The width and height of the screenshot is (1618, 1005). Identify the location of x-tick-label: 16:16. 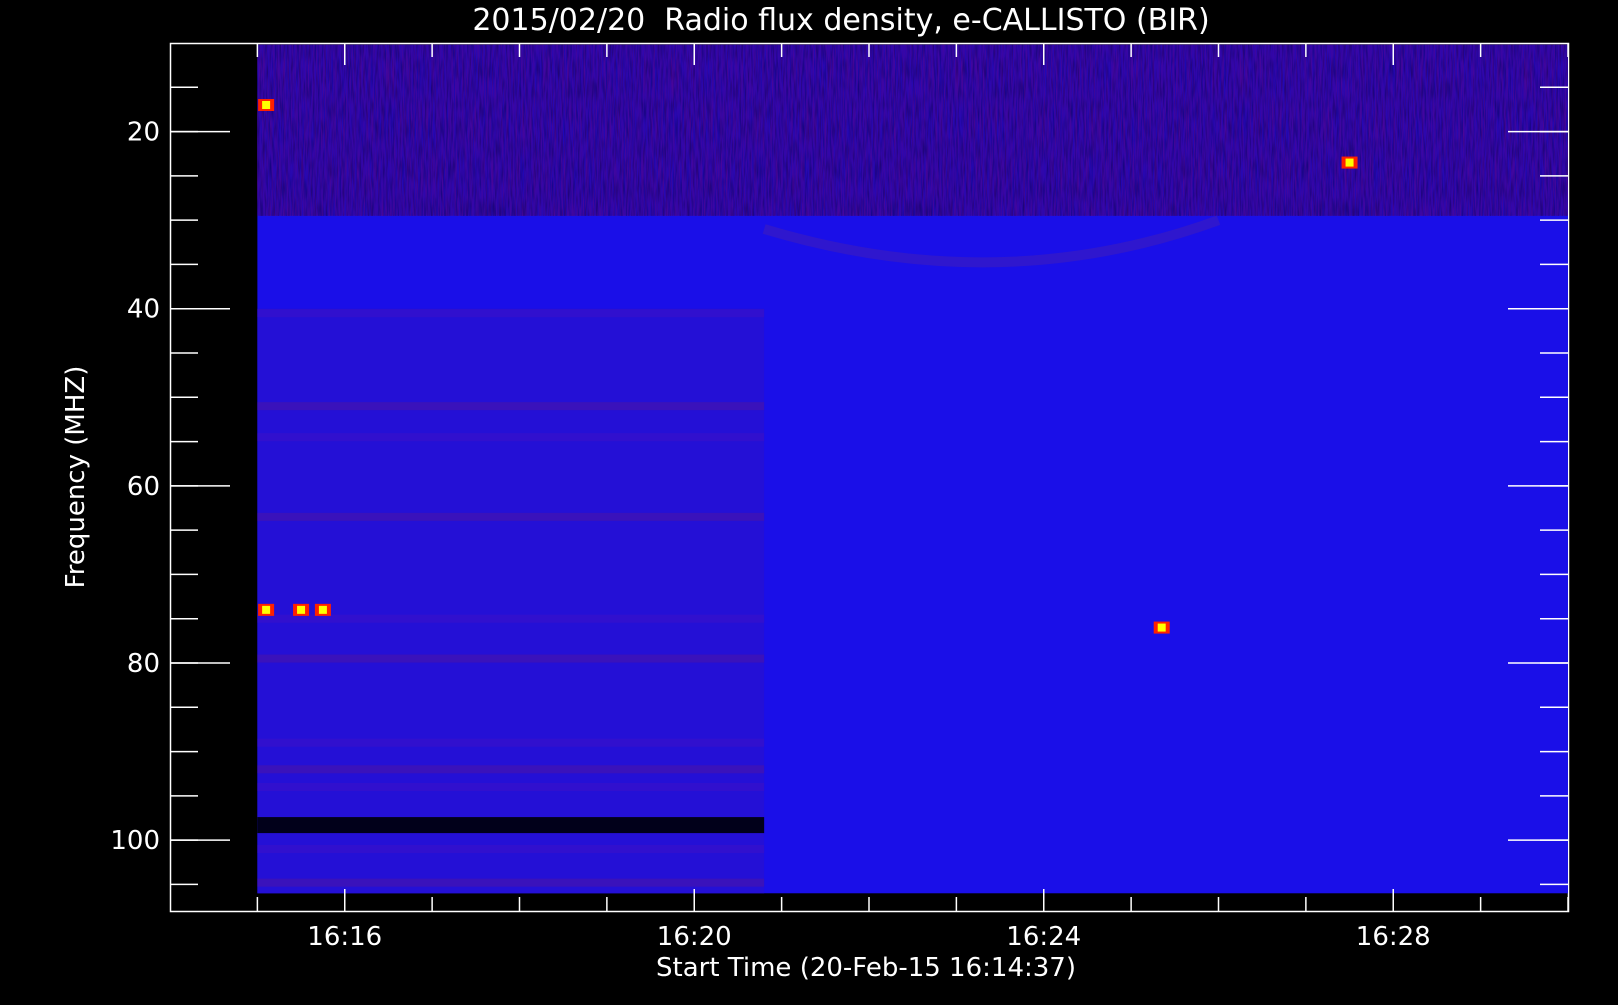
(344, 937).